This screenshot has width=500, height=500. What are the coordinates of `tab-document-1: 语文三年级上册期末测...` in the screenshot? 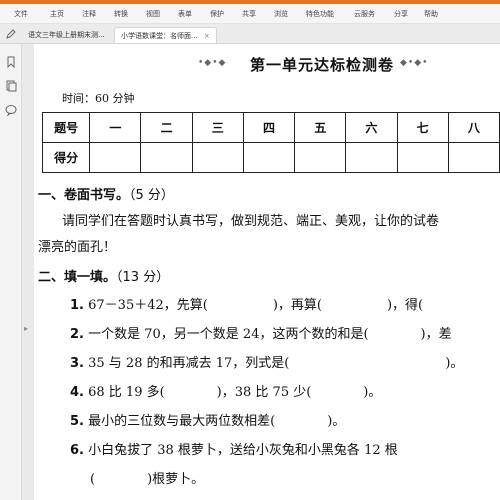 It's located at (66, 35).